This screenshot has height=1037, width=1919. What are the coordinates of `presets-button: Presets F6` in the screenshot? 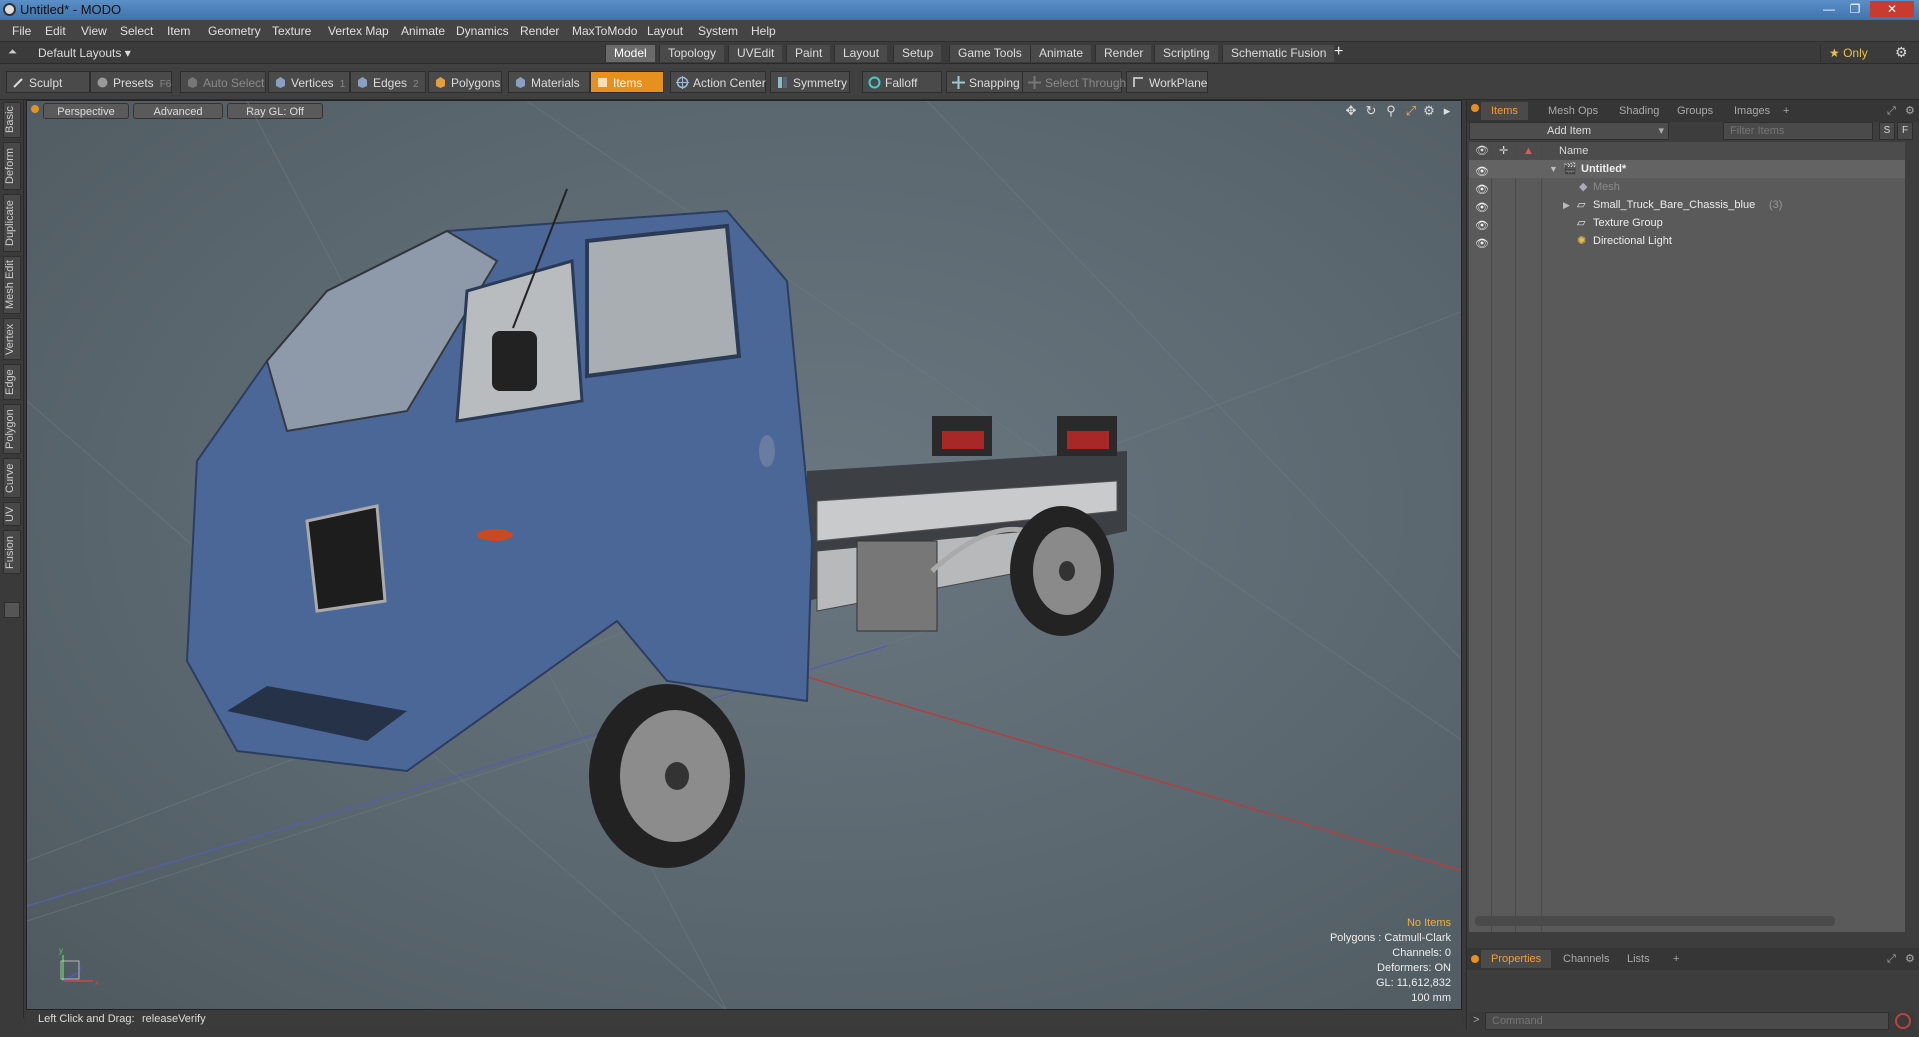 It's located at (131, 82).